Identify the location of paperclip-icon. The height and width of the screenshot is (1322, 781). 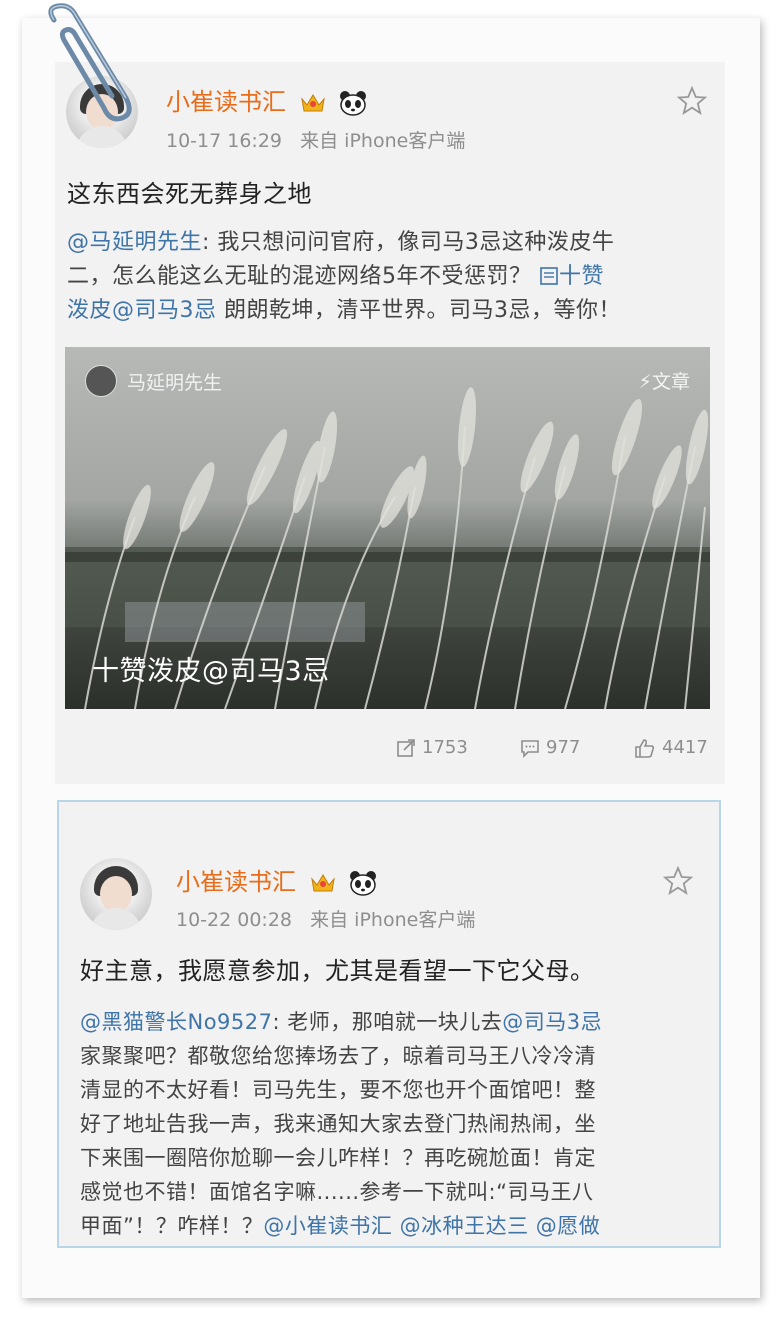
(90, 62).